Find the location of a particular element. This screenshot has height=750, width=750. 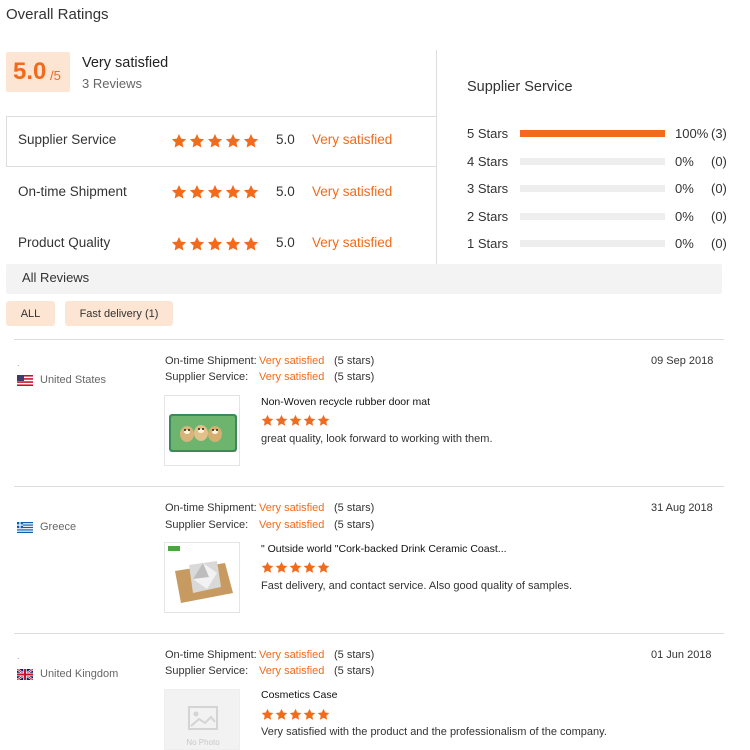

breakdown-label: 5 Stars is located at coordinates (488, 133).